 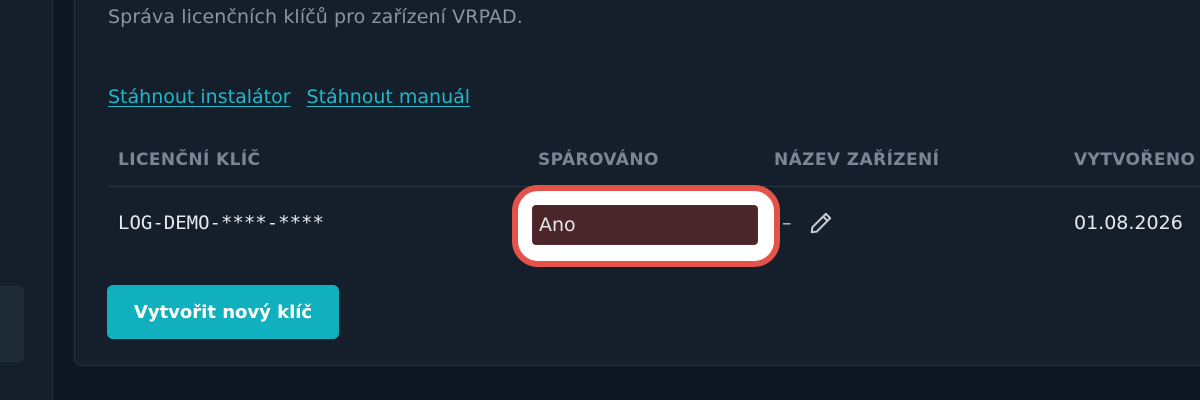 What do you see at coordinates (26, 200) in the screenshot?
I see `sidebar` at bounding box center [26, 200].